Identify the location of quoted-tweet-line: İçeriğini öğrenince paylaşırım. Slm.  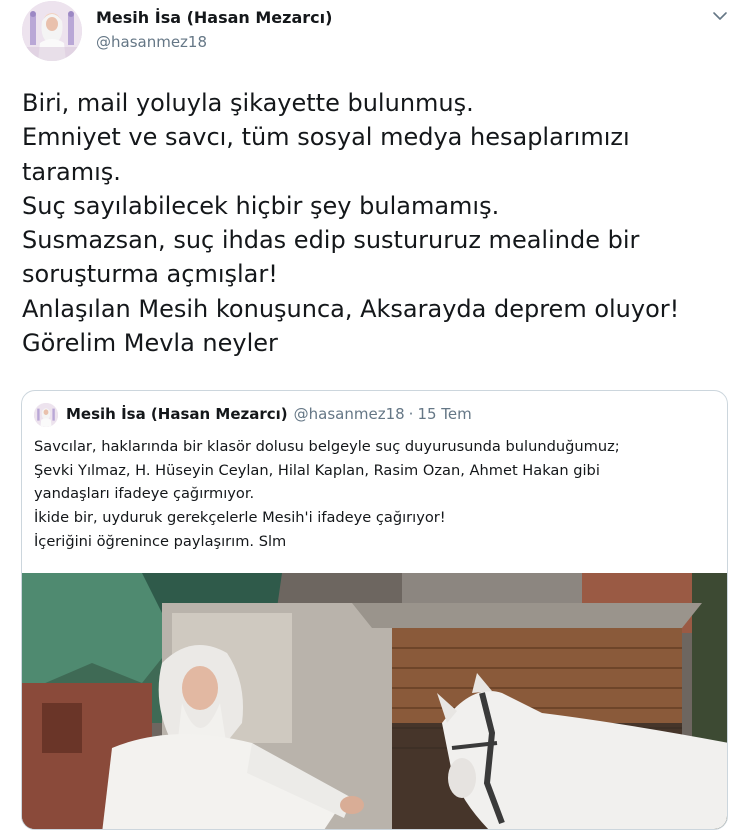
(160, 541).